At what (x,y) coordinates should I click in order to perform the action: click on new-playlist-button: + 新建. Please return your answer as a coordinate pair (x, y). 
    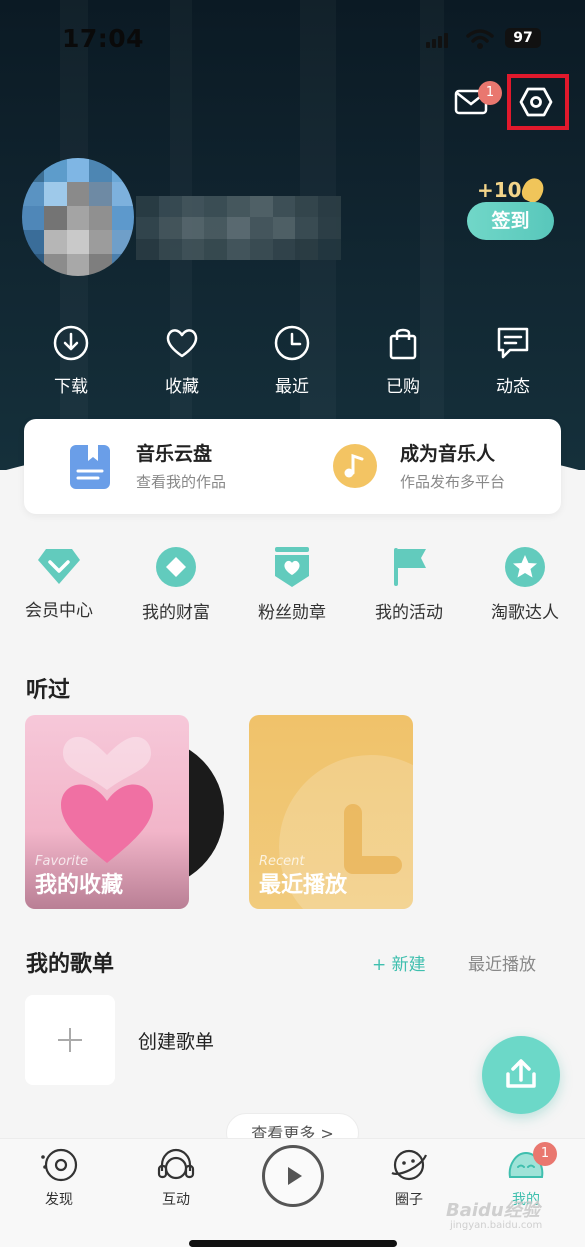
    Looking at the image, I should click on (399, 962).